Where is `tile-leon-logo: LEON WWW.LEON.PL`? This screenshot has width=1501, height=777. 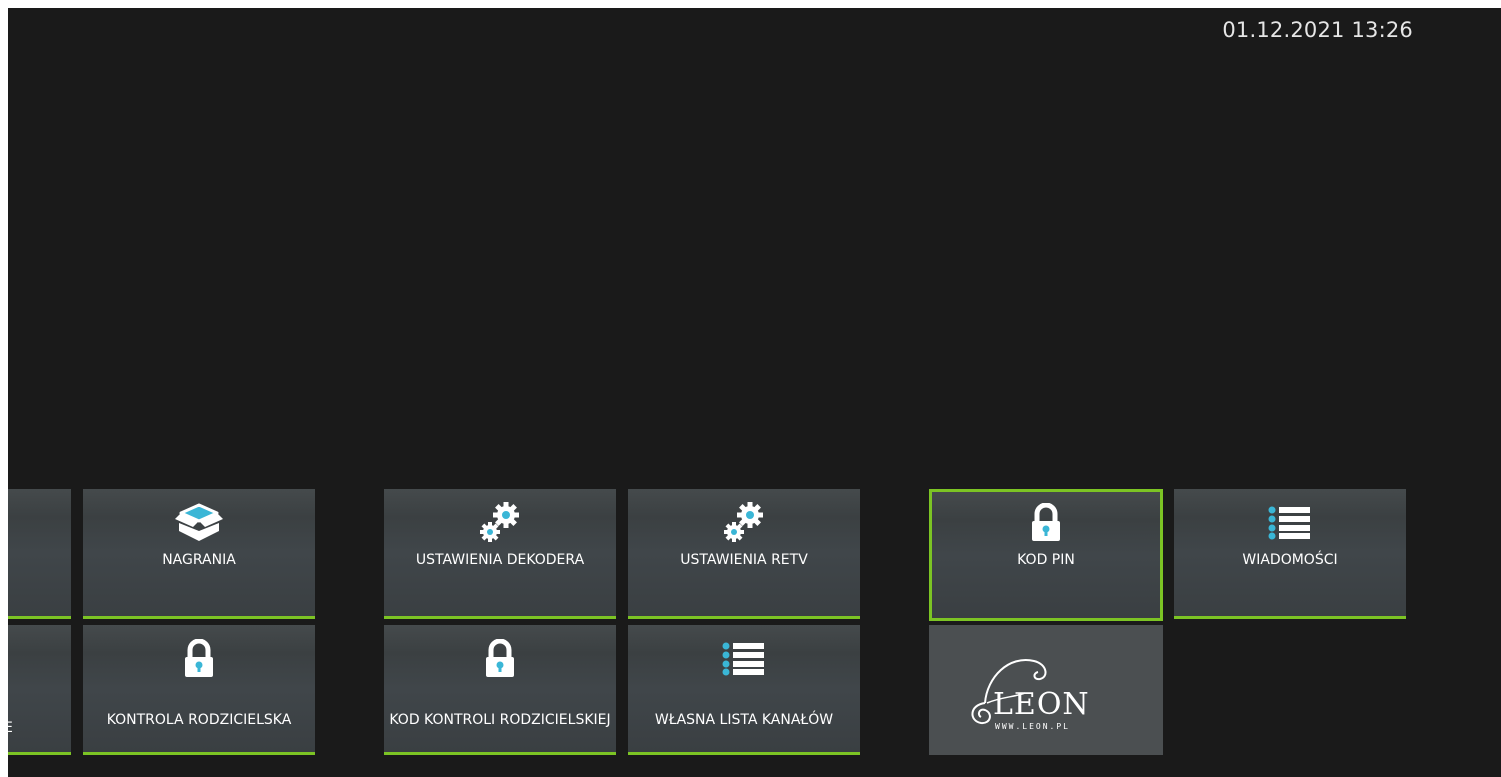
tile-leon-logo: LEON WWW.LEON.PL is located at coordinates (1046, 690).